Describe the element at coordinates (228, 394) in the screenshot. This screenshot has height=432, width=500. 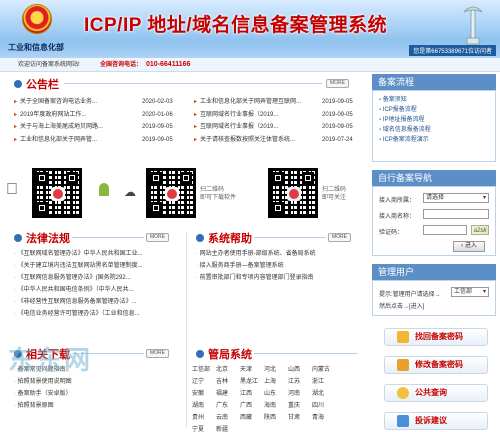
I see `province-link: 福建` at that location.